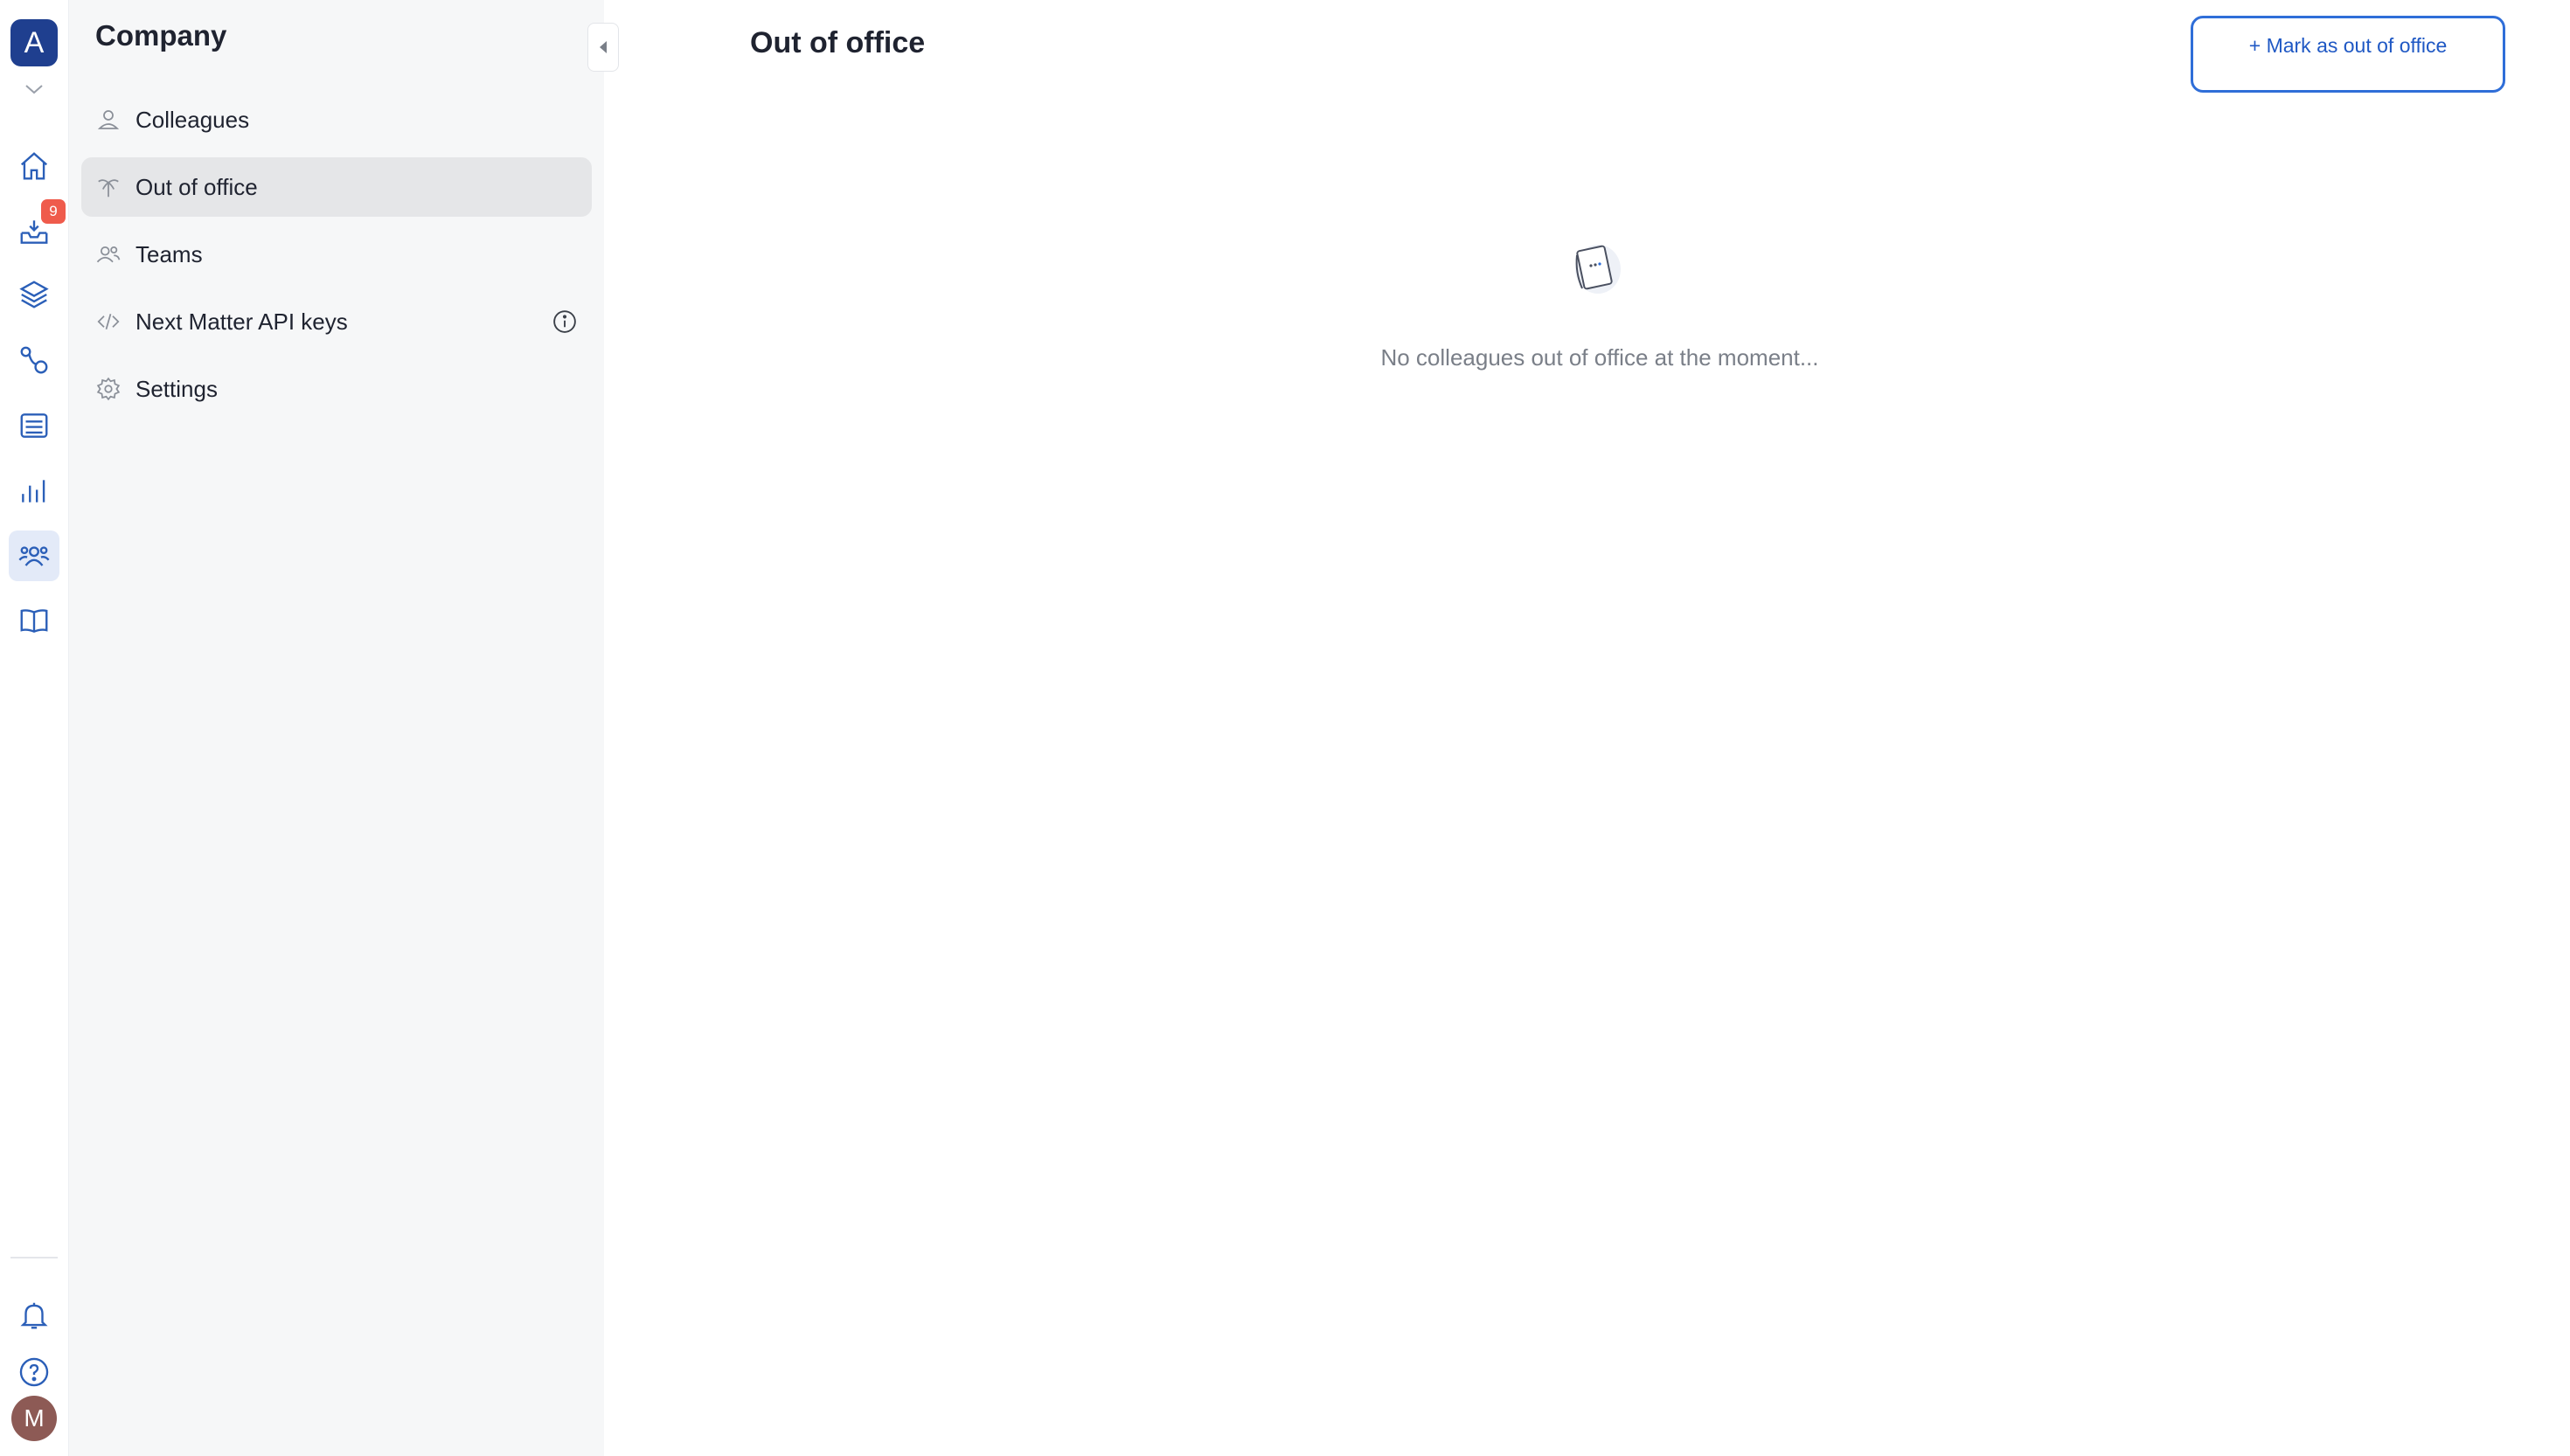 The image size is (2570, 1456). I want to click on layers-icon, so click(34, 295).